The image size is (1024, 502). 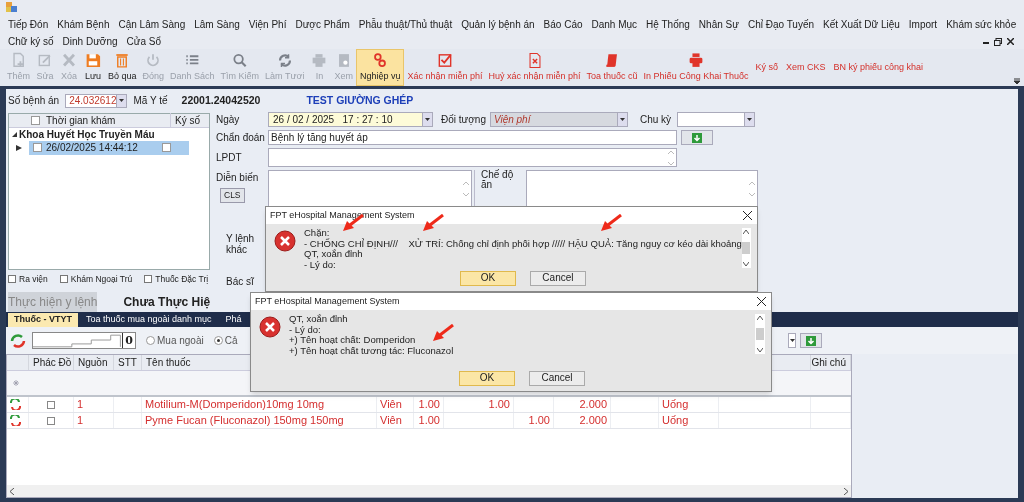 What do you see at coordinates (267, 24) in the screenshot?
I see `menu-item: Viện Phí` at bounding box center [267, 24].